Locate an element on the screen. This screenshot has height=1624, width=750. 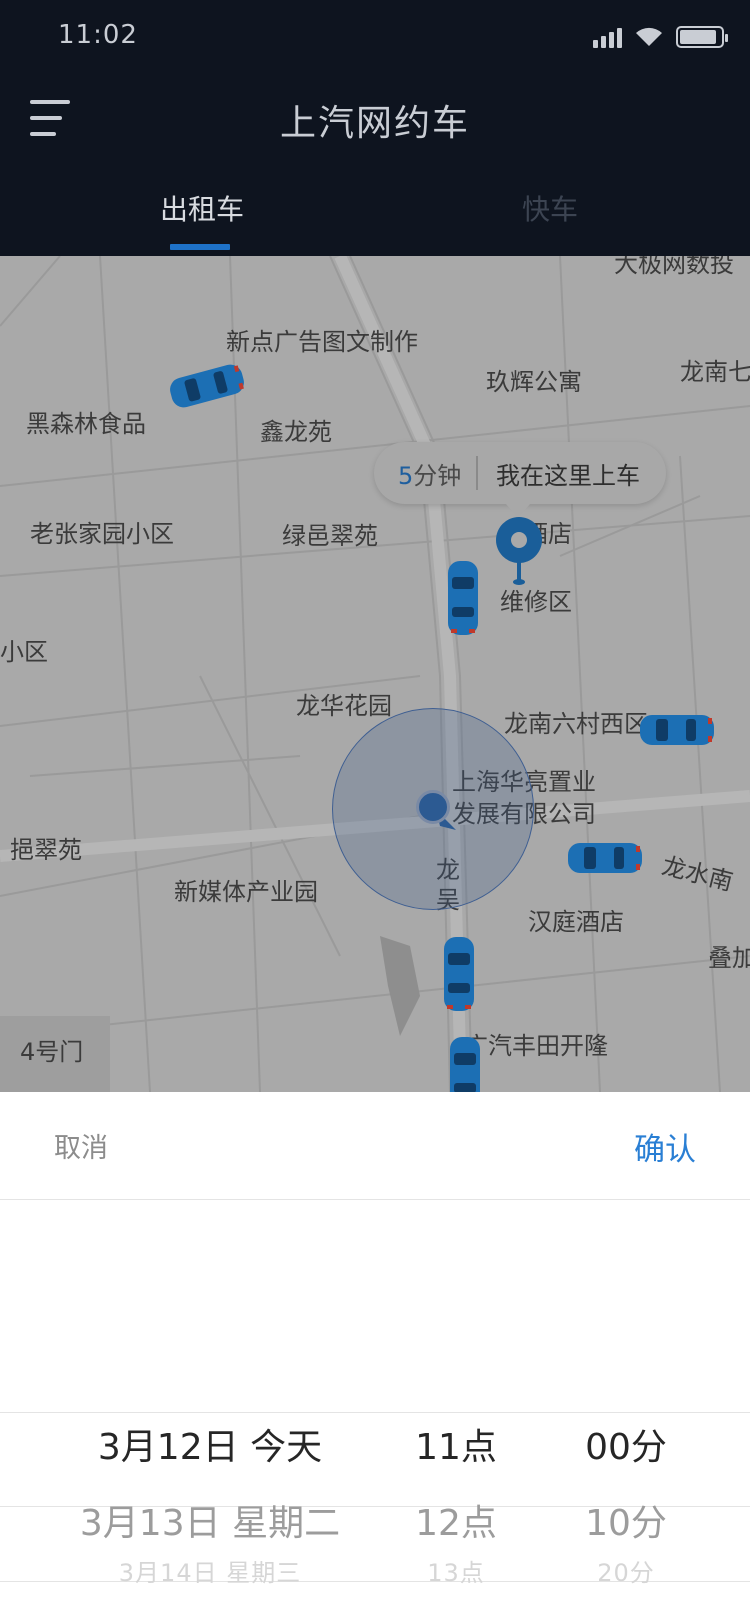
pickup-callout: 5分钟 我在这里上车 is located at coordinates (520, 480).